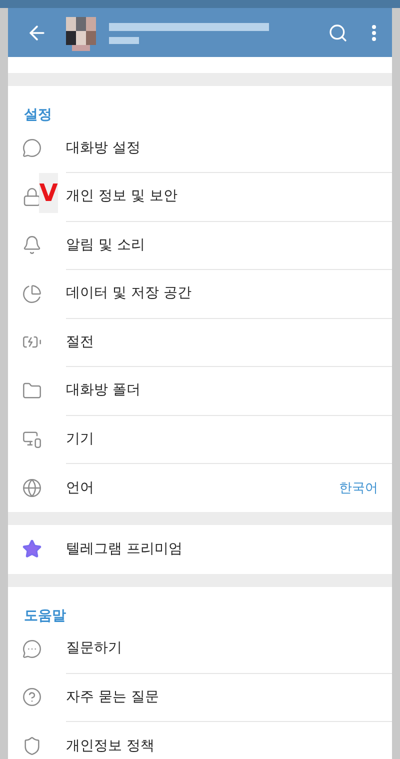  Describe the element at coordinates (112, 697) in the screenshot. I see `menu-label: 자주 묻는 질문` at that location.